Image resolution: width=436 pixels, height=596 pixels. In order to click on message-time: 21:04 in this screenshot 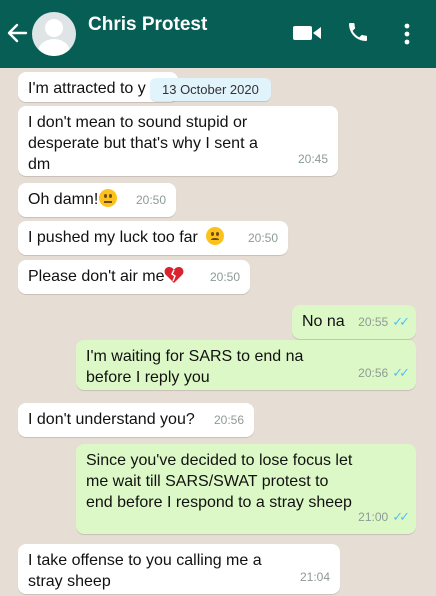, I will do `click(314, 577)`.